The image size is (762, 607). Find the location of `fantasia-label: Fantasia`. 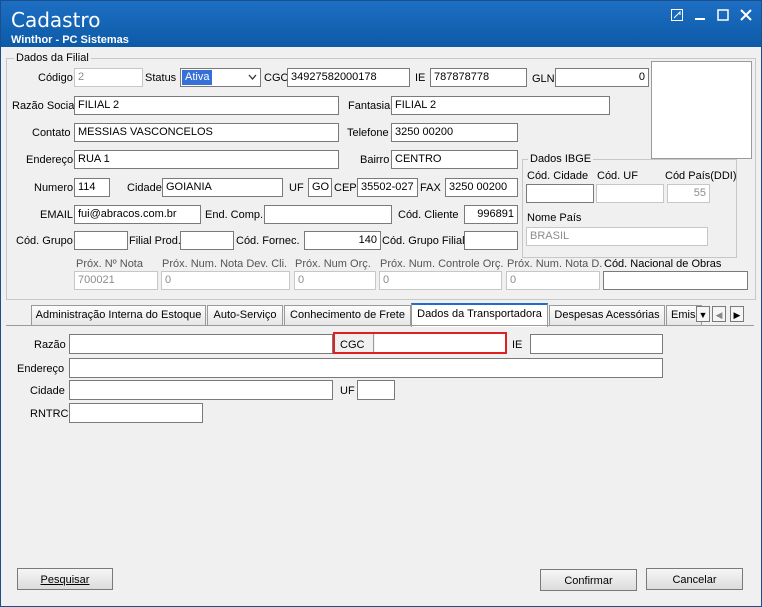

fantasia-label: Fantasia is located at coordinates (369, 106).